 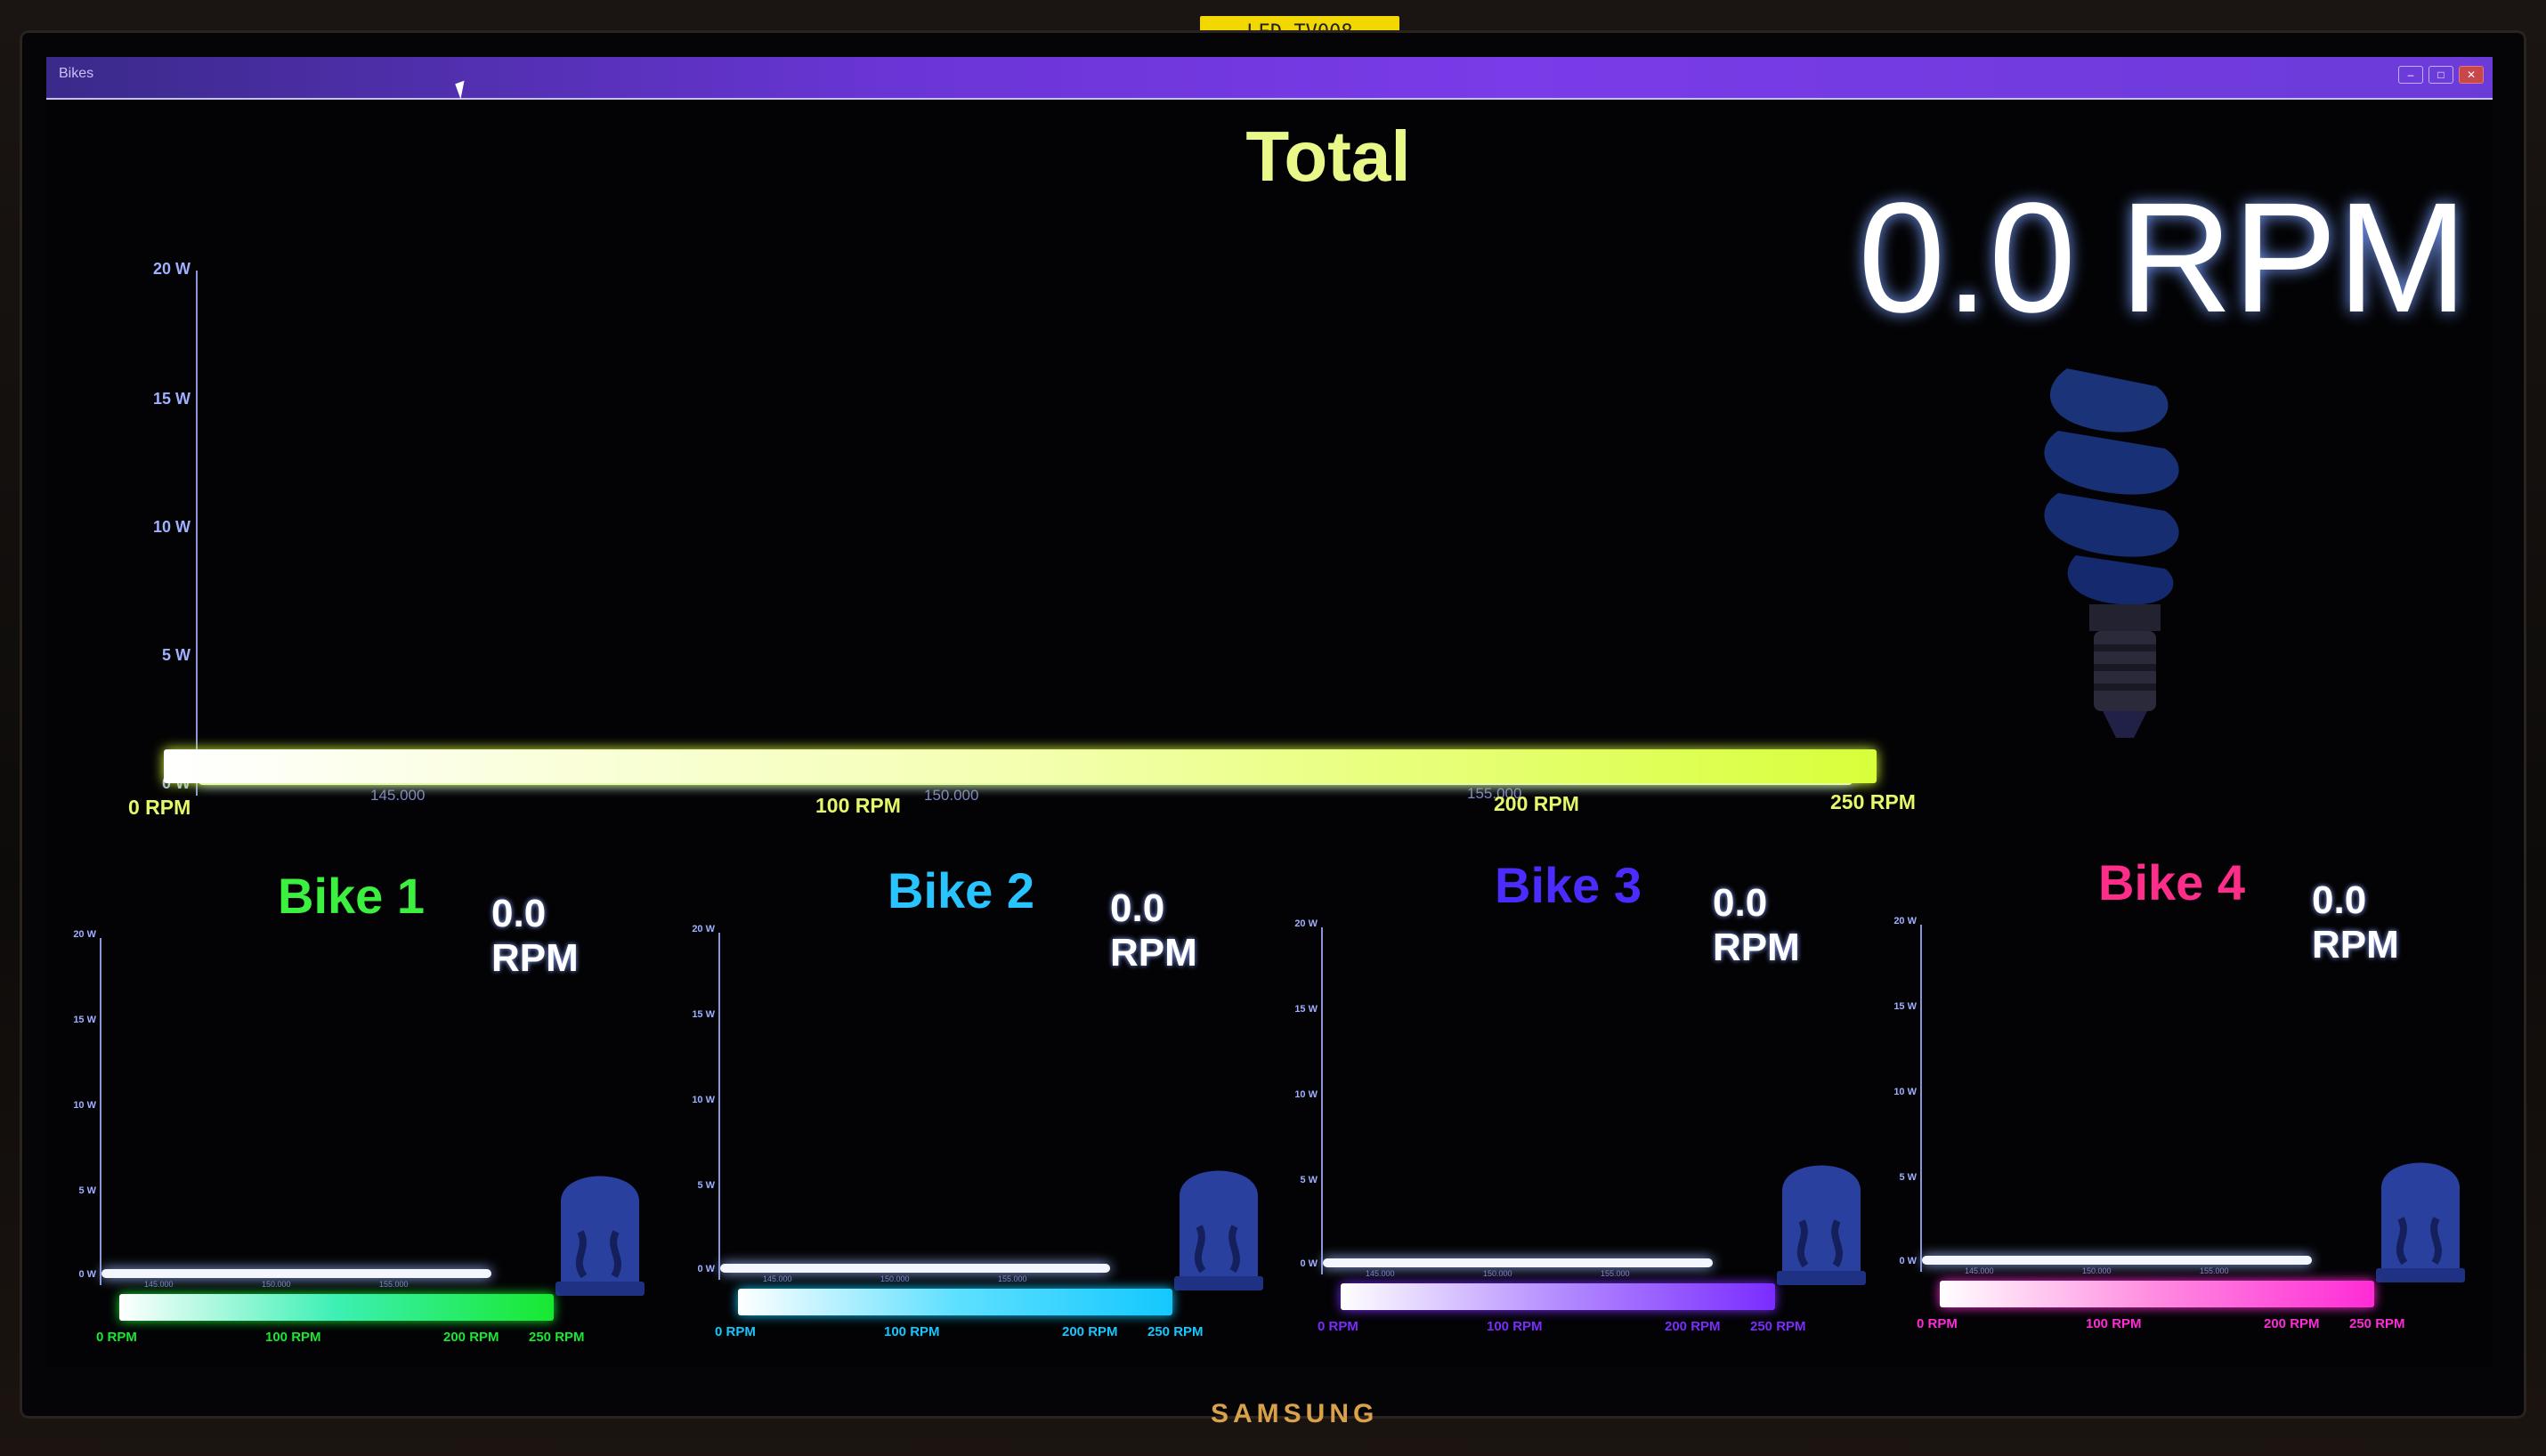 I want to click on total-y-axis, so click(x=197, y=533).